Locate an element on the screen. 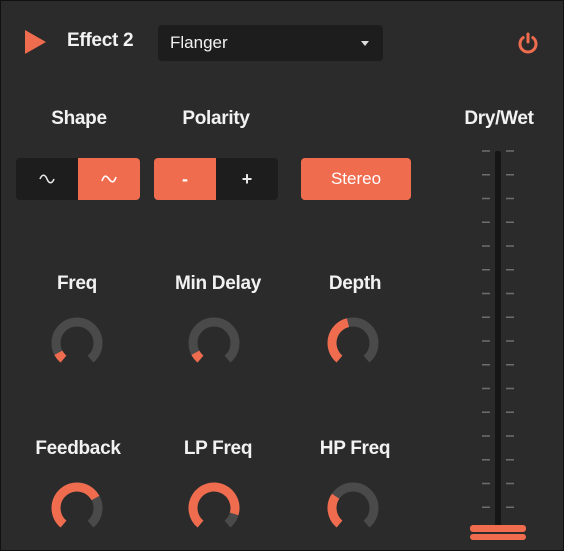 This screenshot has height=551, width=564. effect-type-value: Flanger is located at coordinates (199, 42).